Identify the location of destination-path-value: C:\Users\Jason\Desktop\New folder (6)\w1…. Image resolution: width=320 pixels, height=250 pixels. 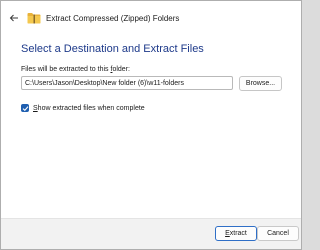
(104, 83).